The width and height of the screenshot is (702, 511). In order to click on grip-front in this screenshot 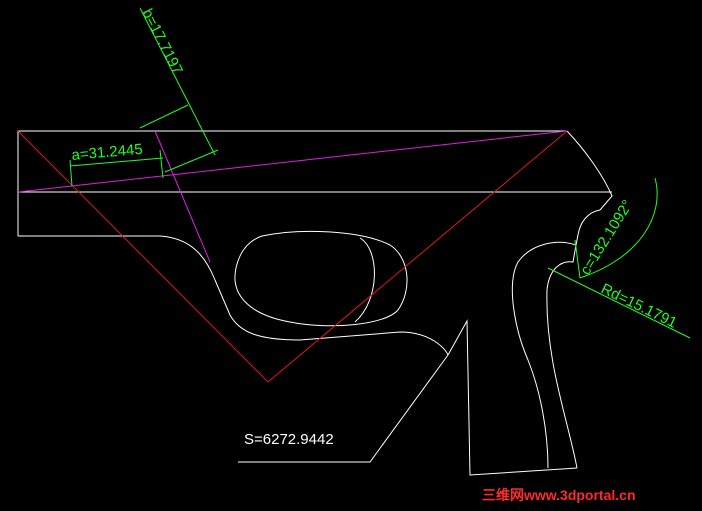, I will do `click(512, 397)`.